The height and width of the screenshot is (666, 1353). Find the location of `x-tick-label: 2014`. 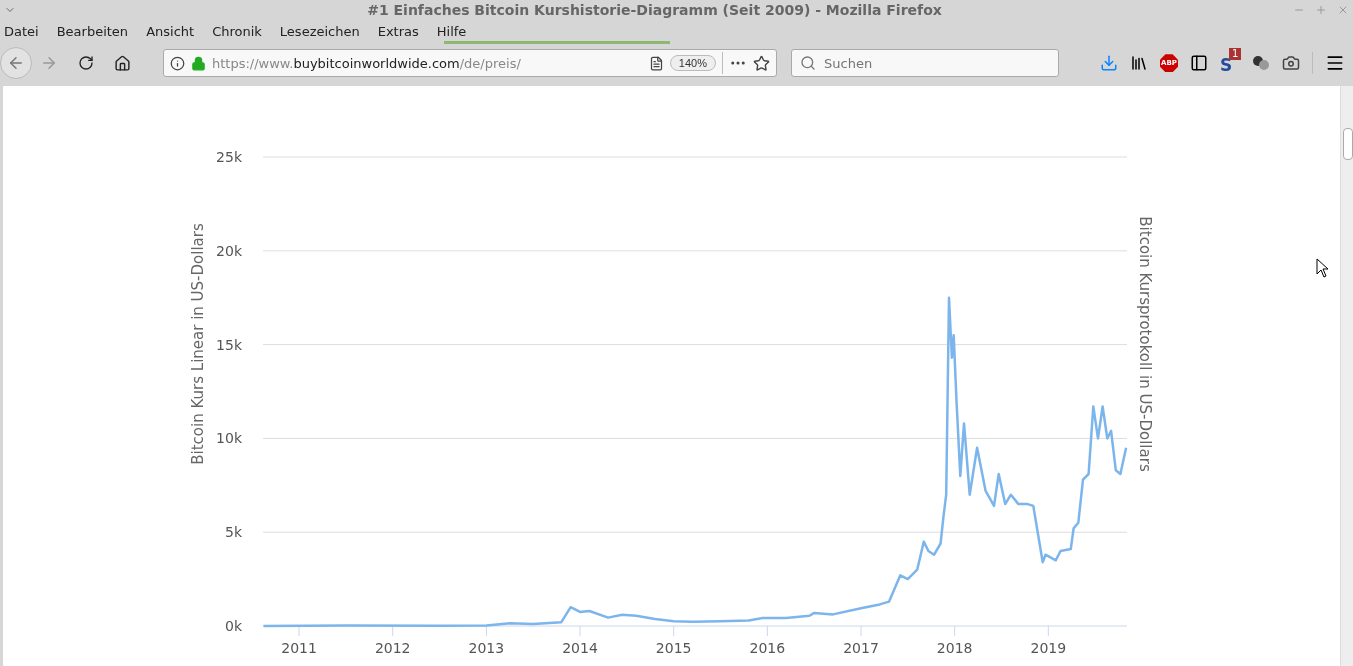

x-tick-label: 2014 is located at coordinates (580, 648).